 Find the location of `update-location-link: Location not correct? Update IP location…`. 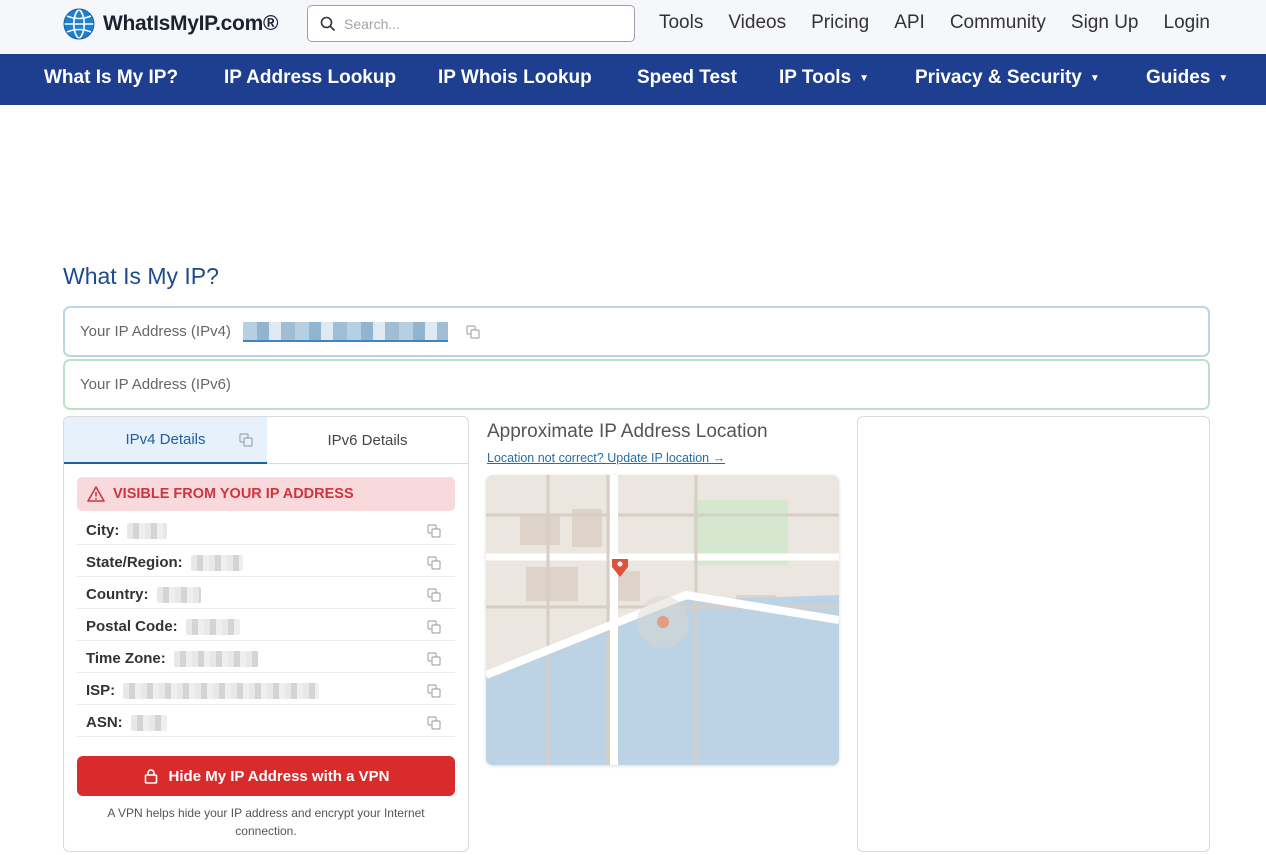

update-location-link: Location not correct? Update IP location… is located at coordinates (606, 458).